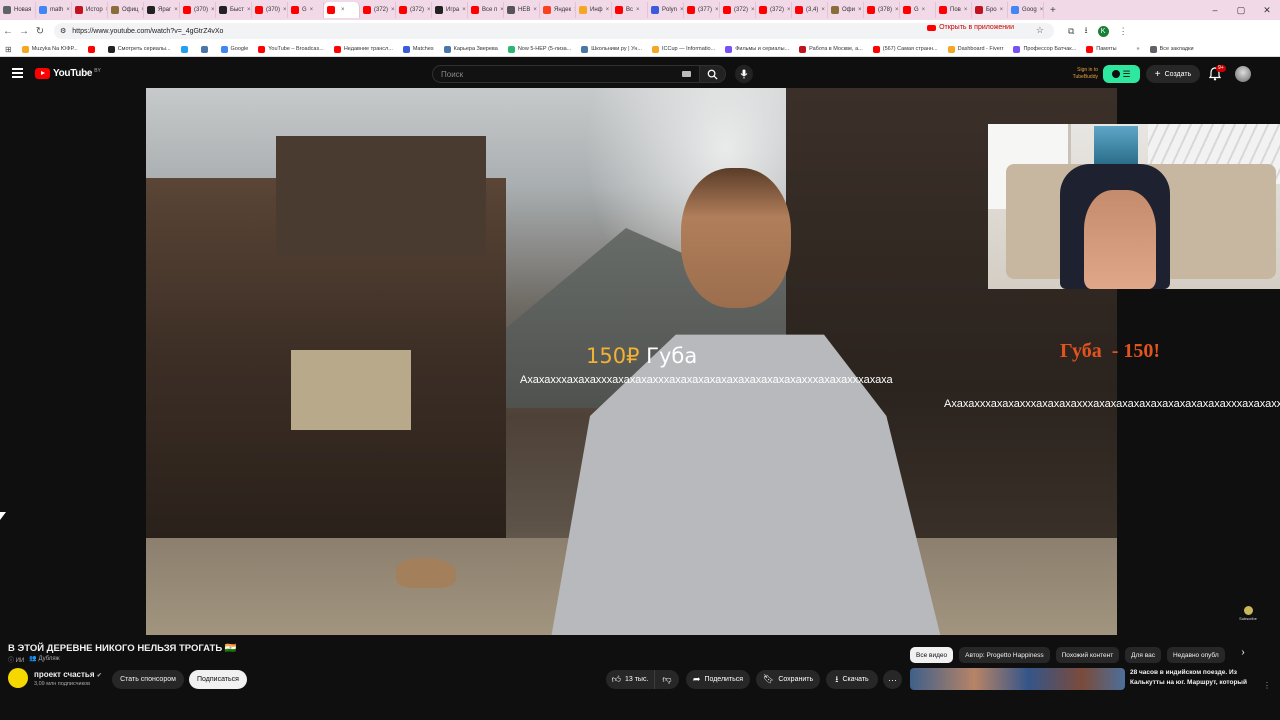  I want to click on tubebuddy-button: ☰, so click(1121, 74).